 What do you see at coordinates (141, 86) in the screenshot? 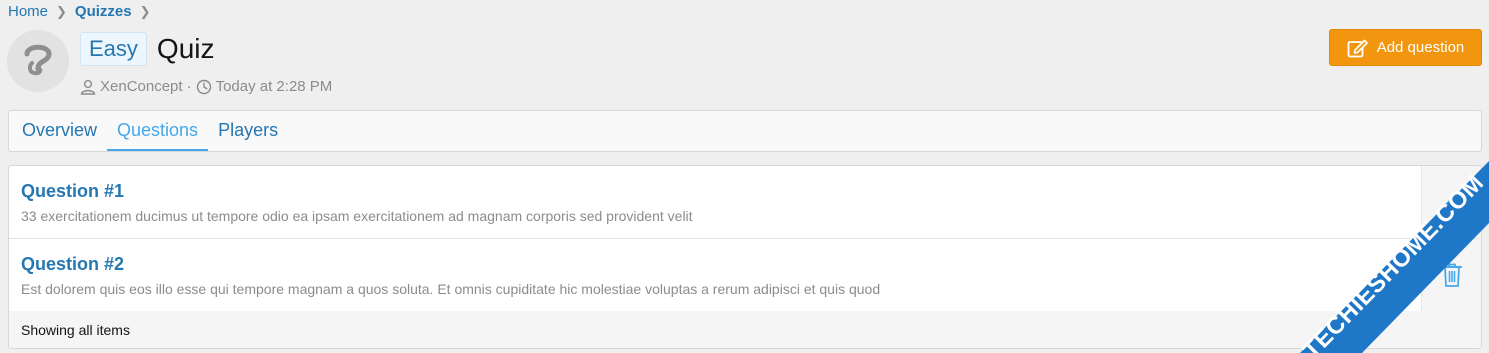
I see `author-link: XenConcept` at bounding box center [141, 86].